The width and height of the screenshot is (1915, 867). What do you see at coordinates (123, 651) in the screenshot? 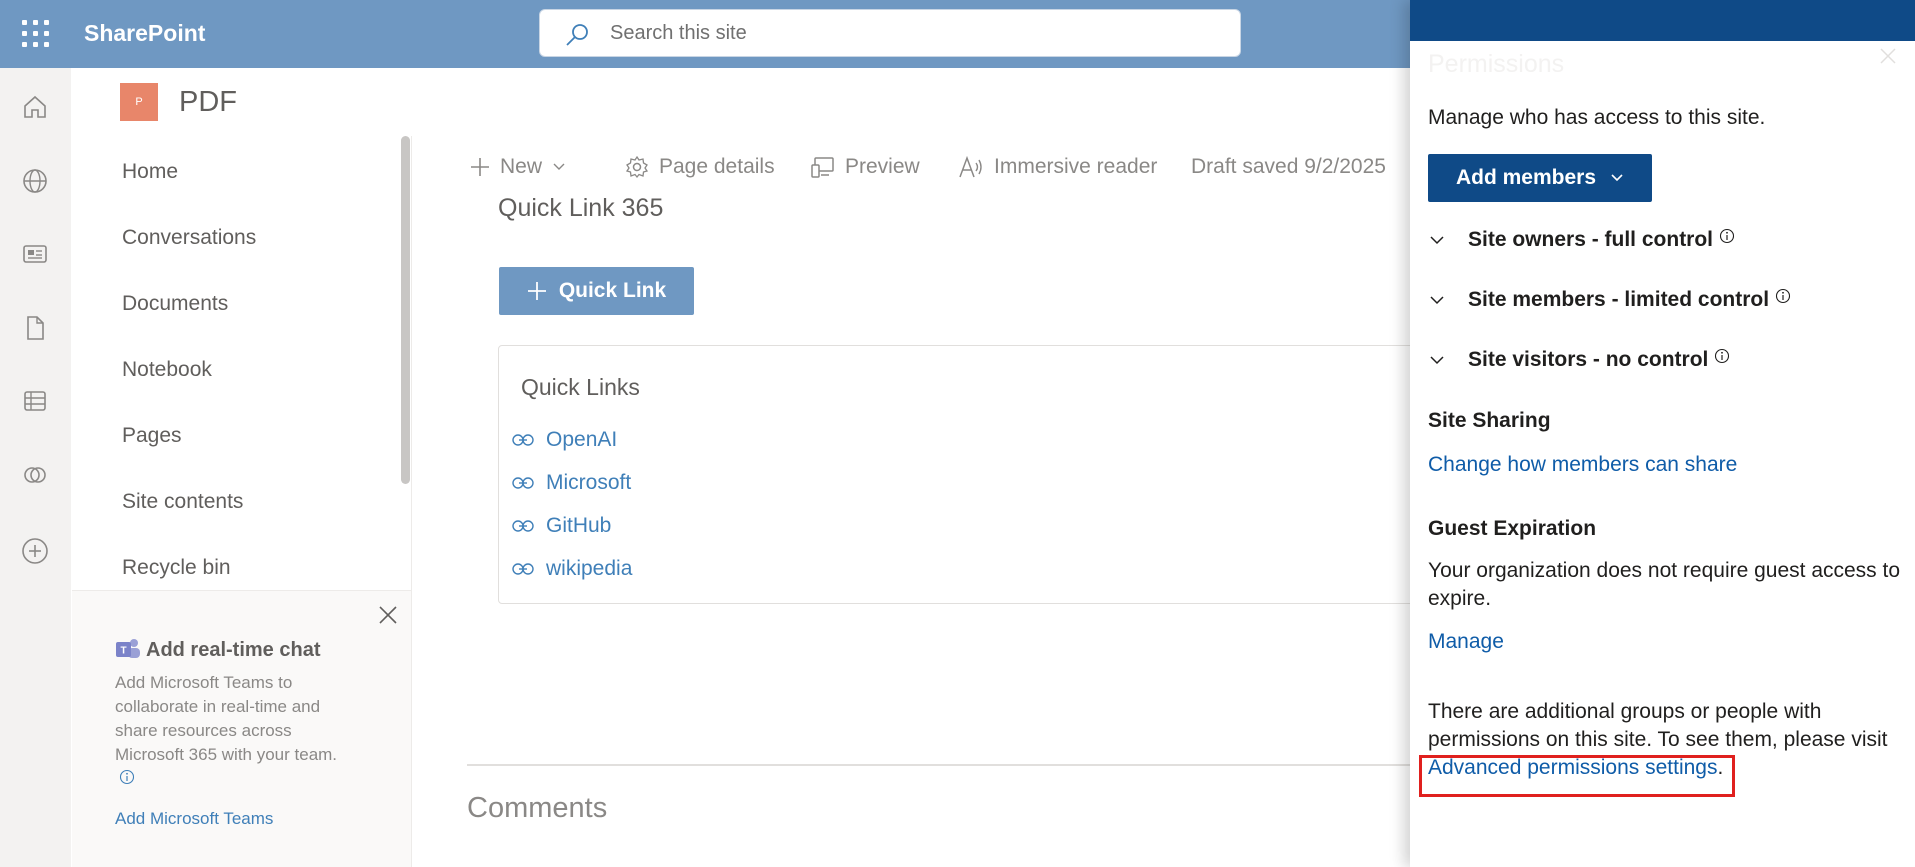
I see `svg-text: T` at bounding box center [123, 651].